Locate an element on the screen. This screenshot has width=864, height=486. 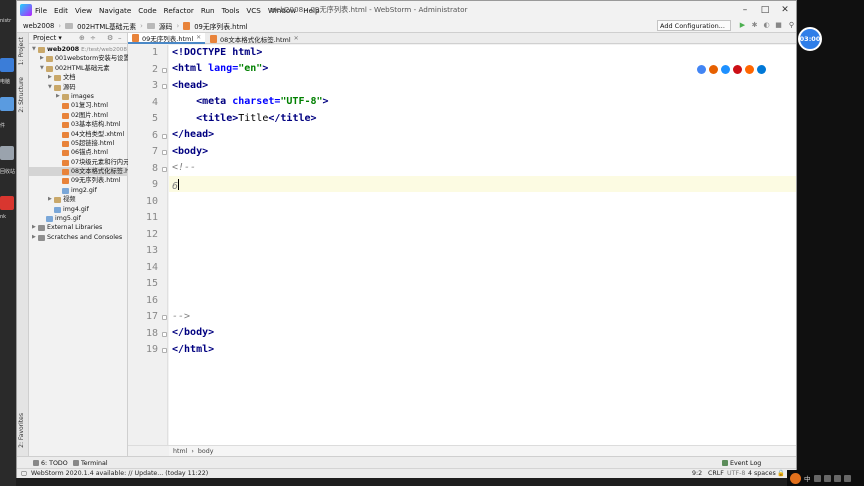
project-view-selector: Project ▾ is located at coordinates (47, 38).